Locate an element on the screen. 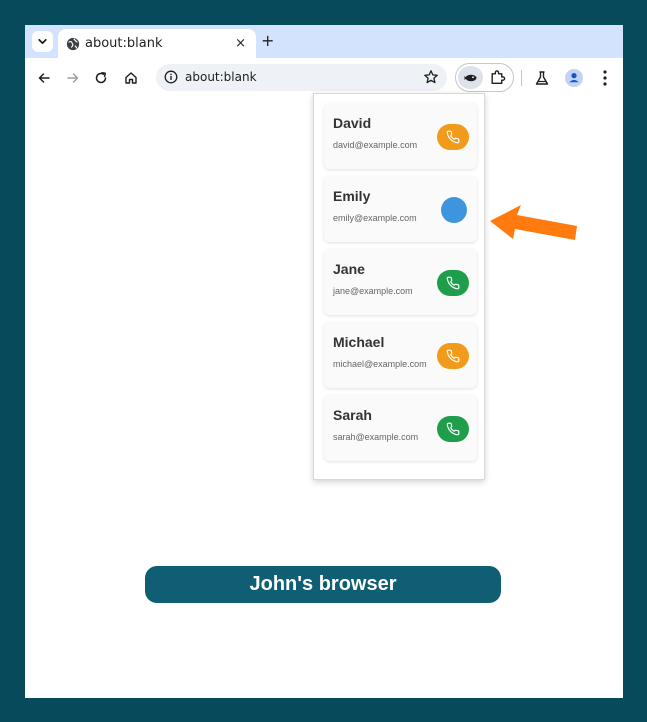 The height and width of the screenshot is (722, 647). tab-about-blank: about:blank × is located at coordinates (157, 43).